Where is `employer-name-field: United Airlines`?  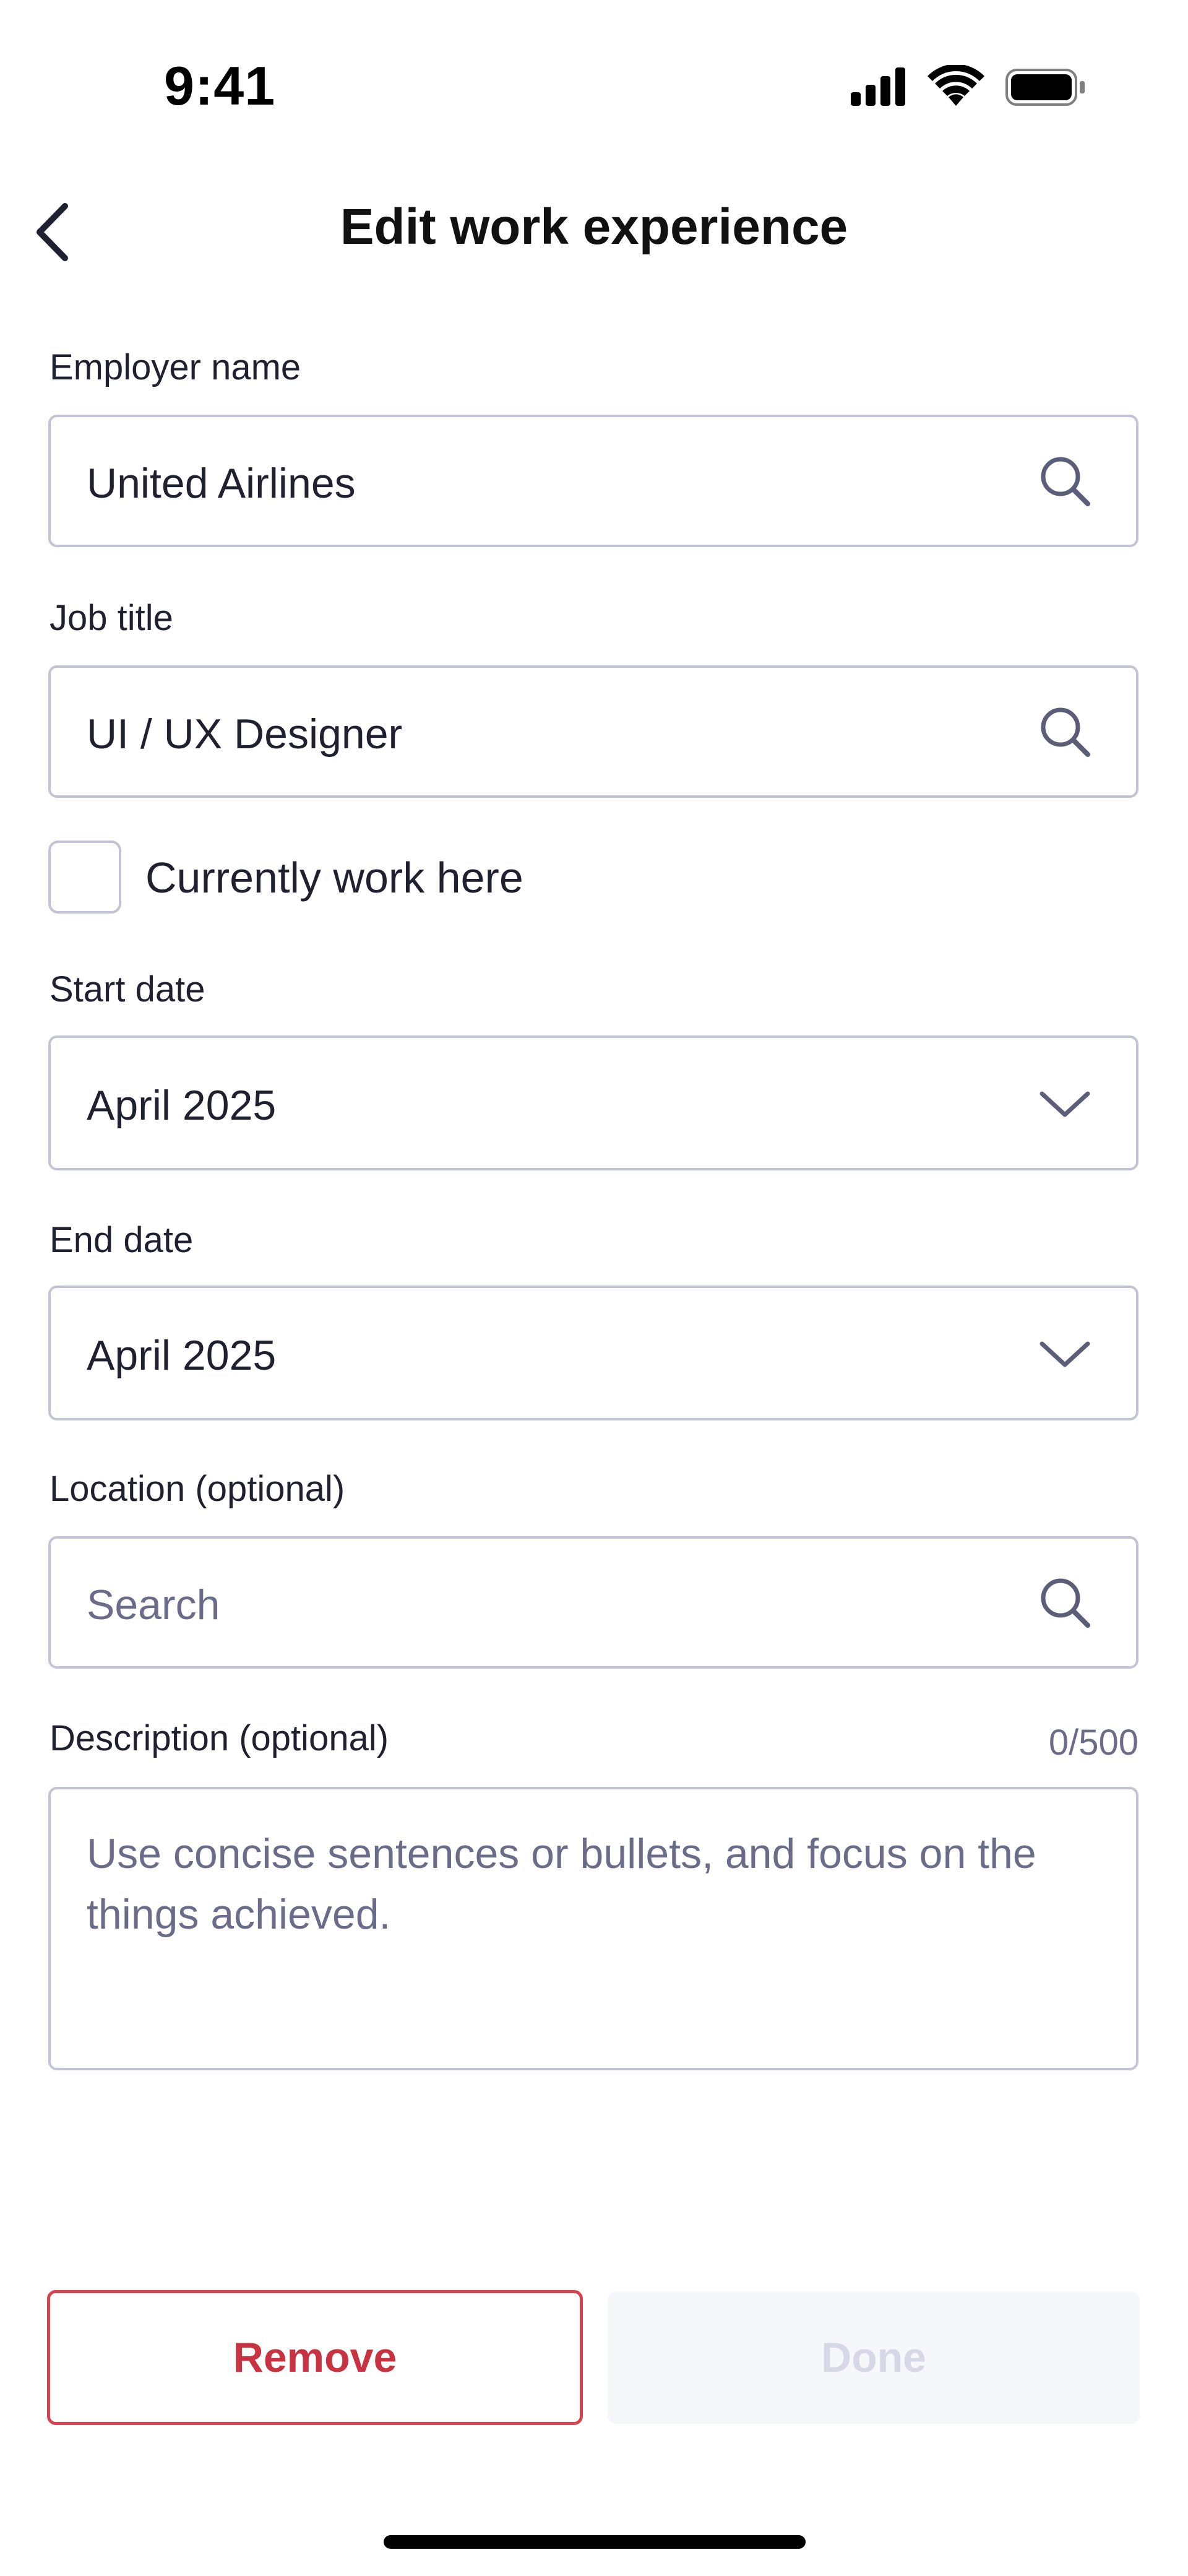
employer-name-field: United Airlines is located at coordinates (593, 481).